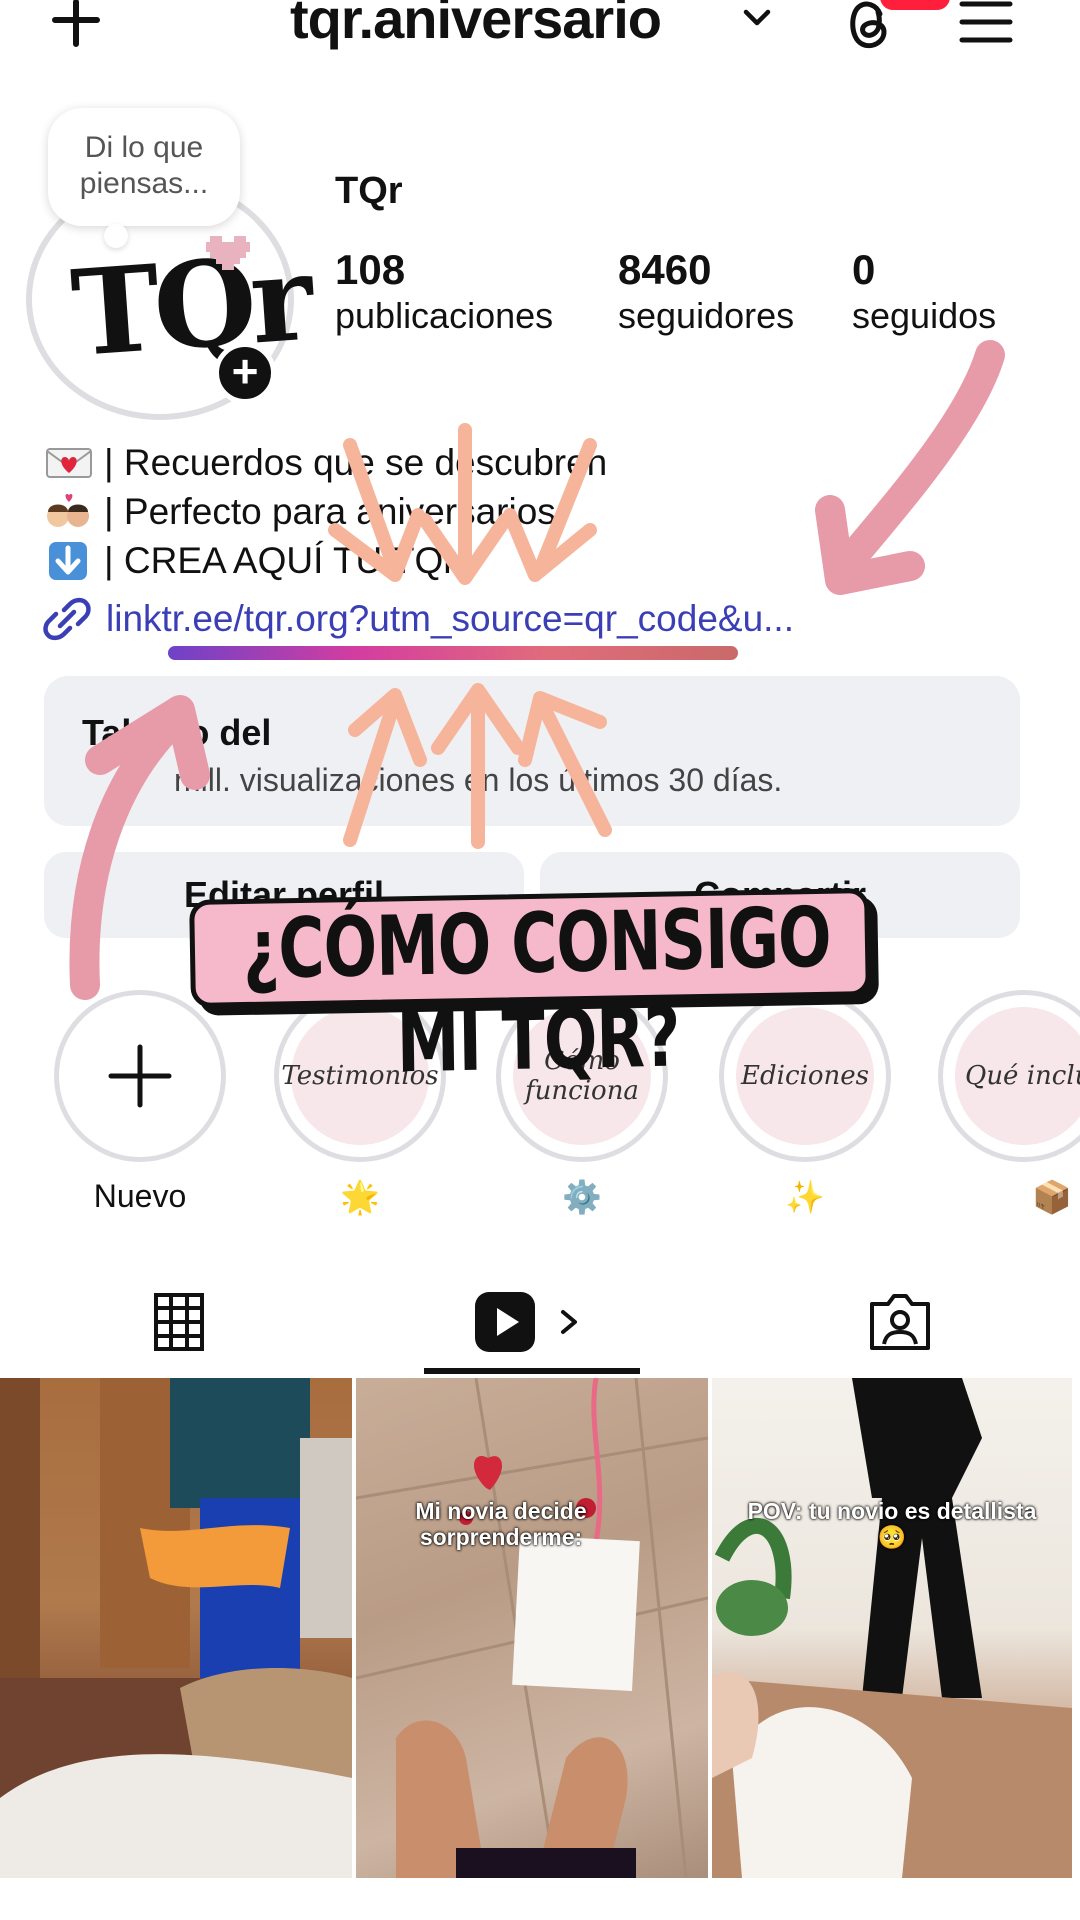 The height and width of the screenshot is (1920, 1080). I want to click on menu-icon, so click(986, 23).